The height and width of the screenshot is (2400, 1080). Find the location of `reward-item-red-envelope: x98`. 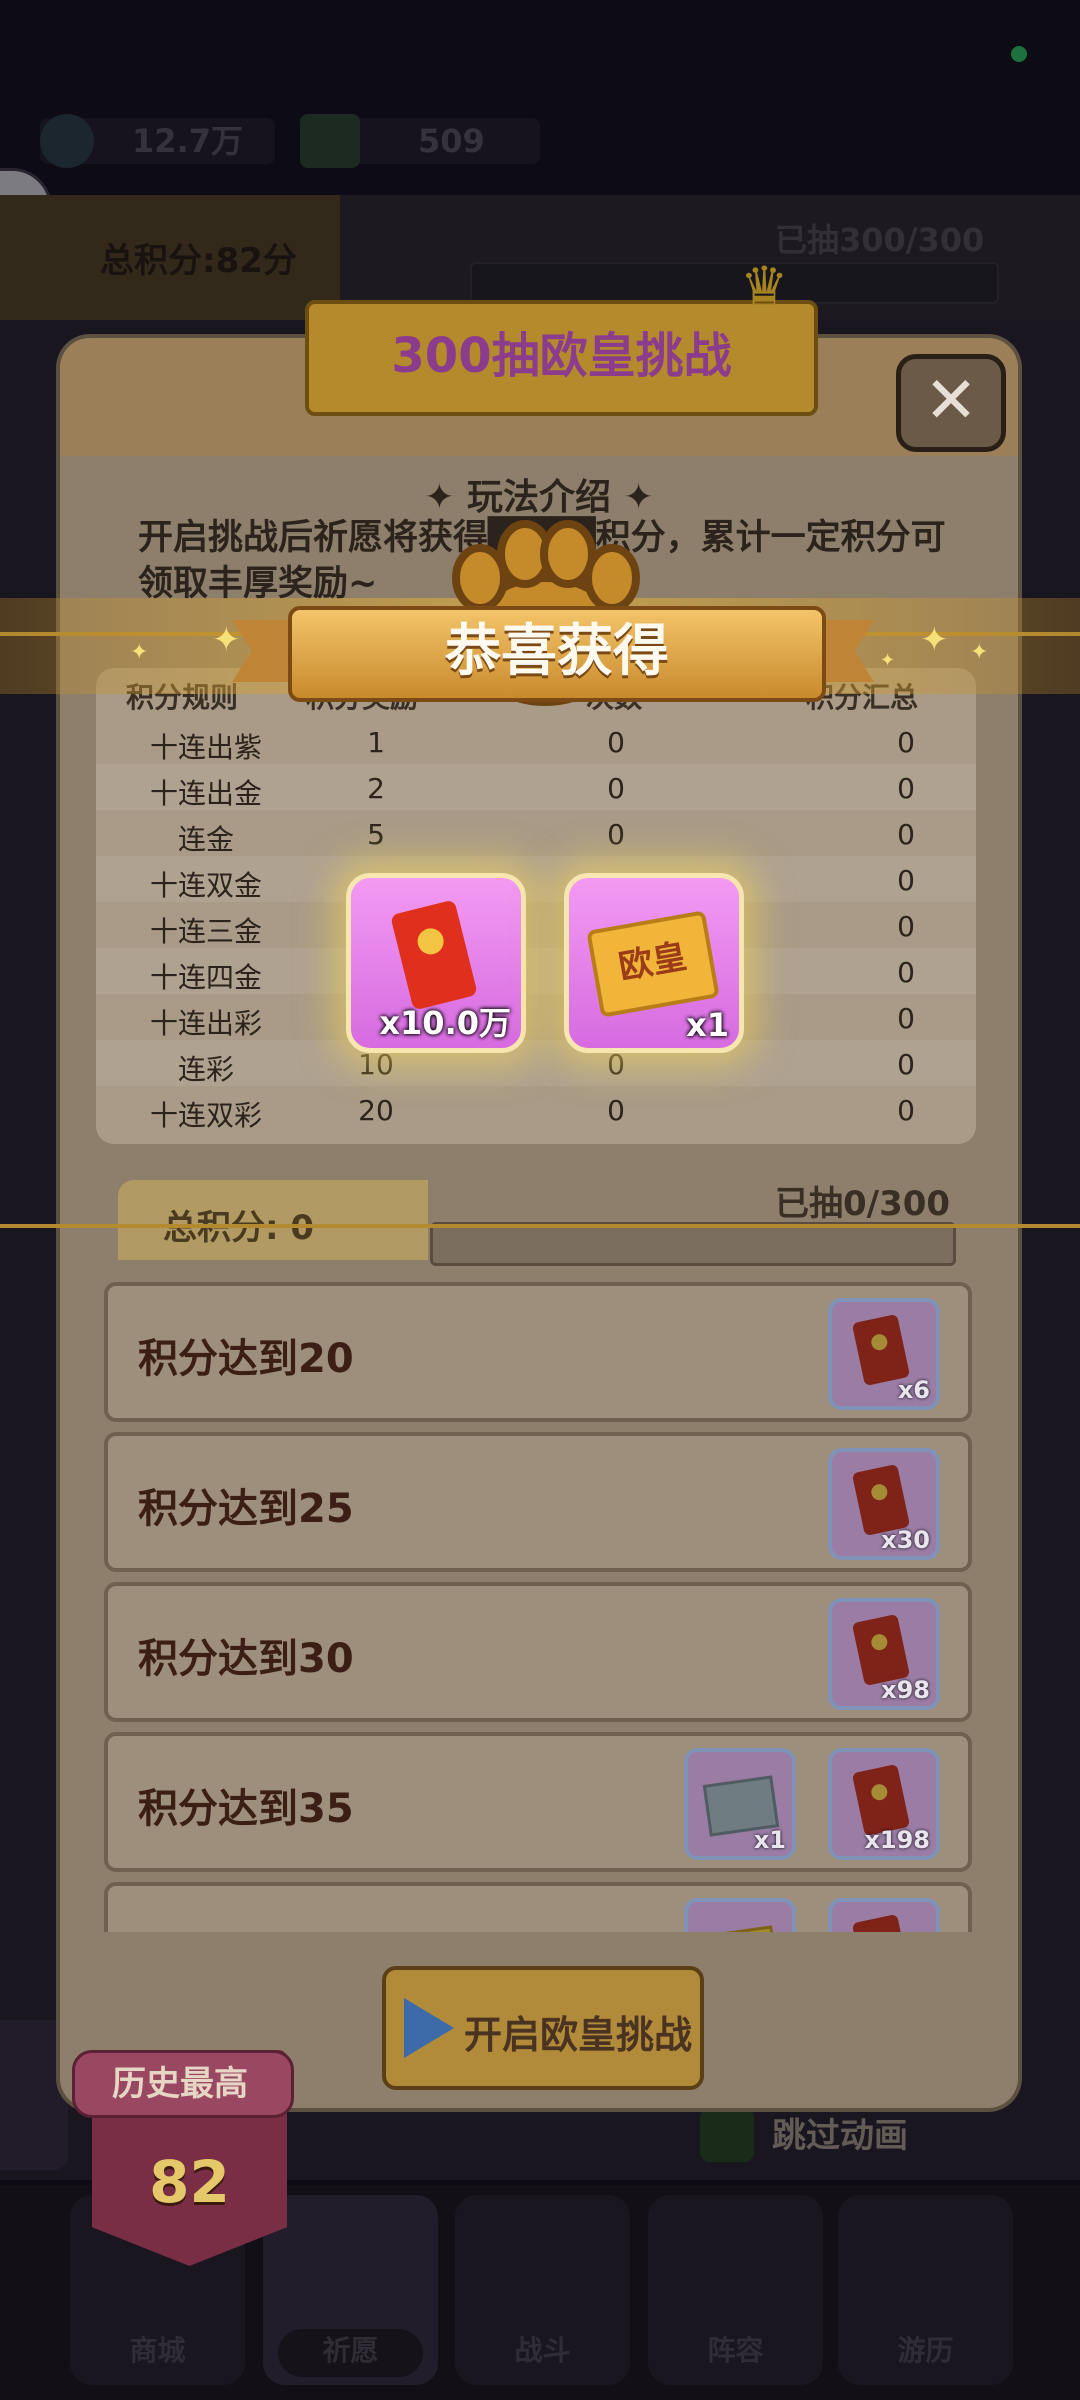

reward-item-red-envelope: x98 is located at coordinates (884, 1654).